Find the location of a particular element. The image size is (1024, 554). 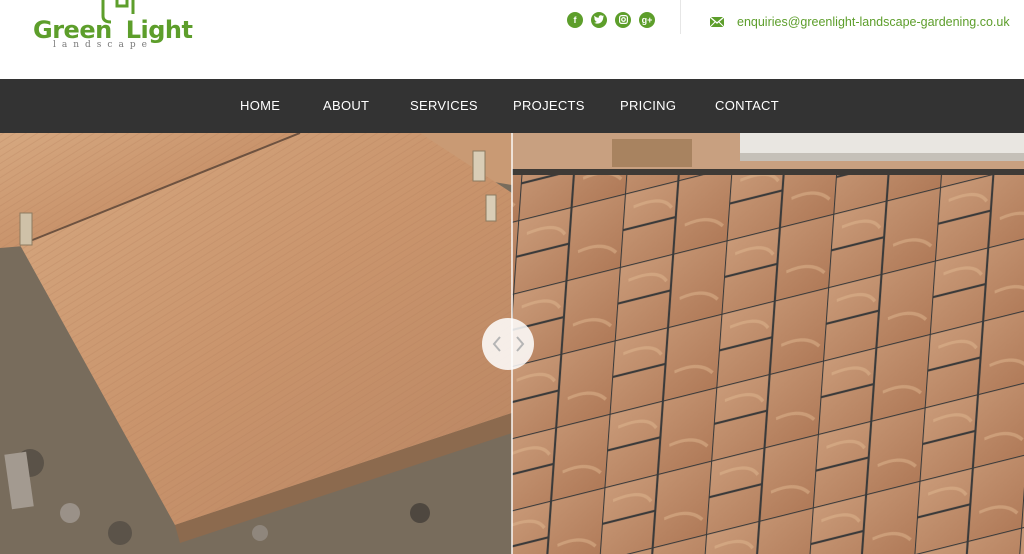

nav-services: SERVICES is located at coordinates (444, 105).